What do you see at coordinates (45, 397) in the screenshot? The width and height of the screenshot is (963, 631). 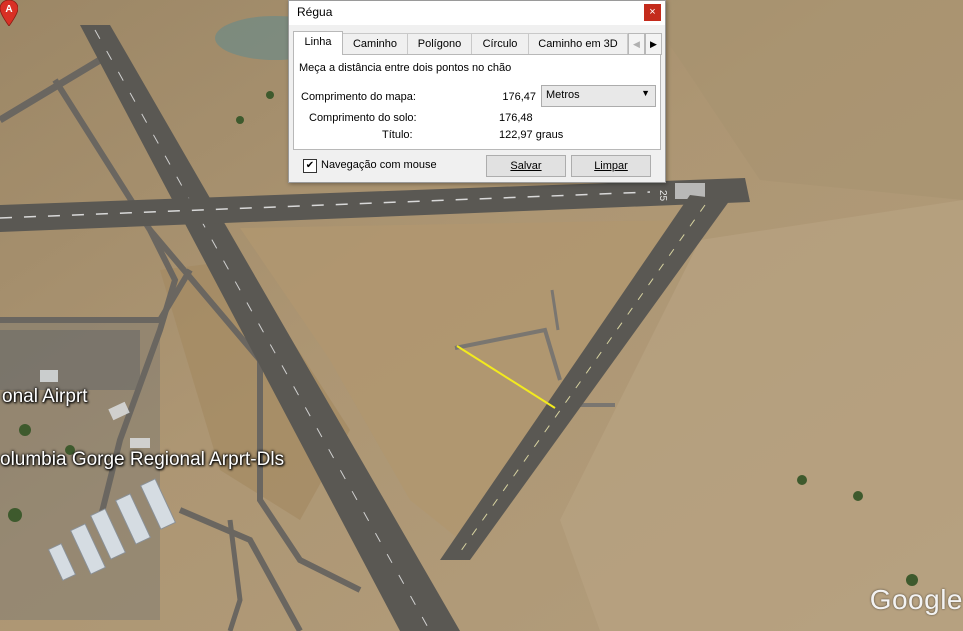 I see `map-label-airport: onal Airprt` at bounding box center [45, 397].